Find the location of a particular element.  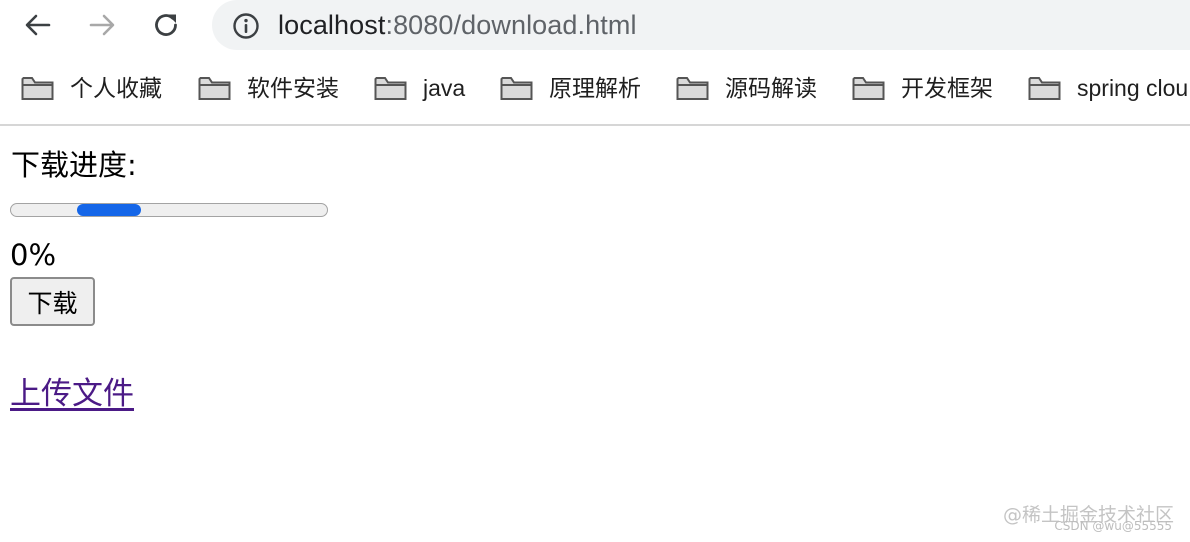

bookmark-item: 原理解析 is located at coordinates (570, 88).